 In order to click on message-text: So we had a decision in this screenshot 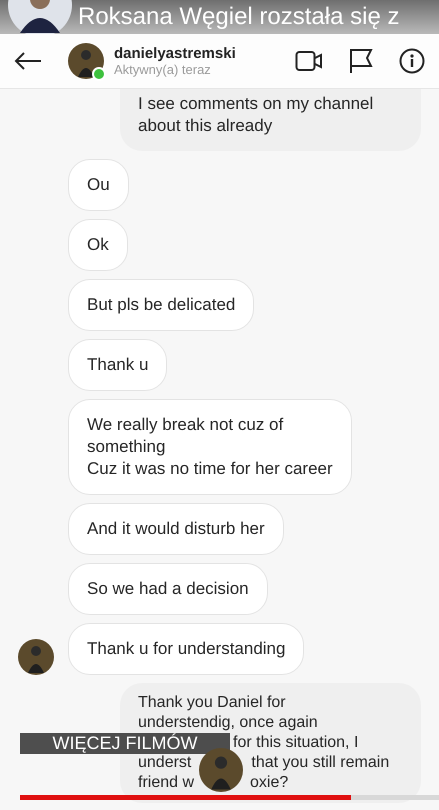, I will do `click(168, 589)`.